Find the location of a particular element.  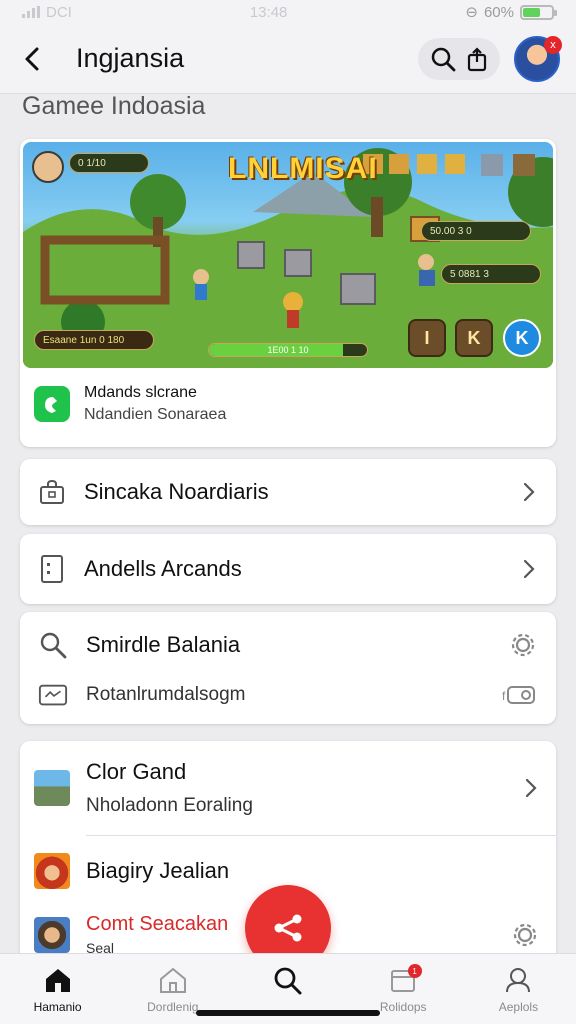

share-nodes-icon is located at coordinates (288, 928).